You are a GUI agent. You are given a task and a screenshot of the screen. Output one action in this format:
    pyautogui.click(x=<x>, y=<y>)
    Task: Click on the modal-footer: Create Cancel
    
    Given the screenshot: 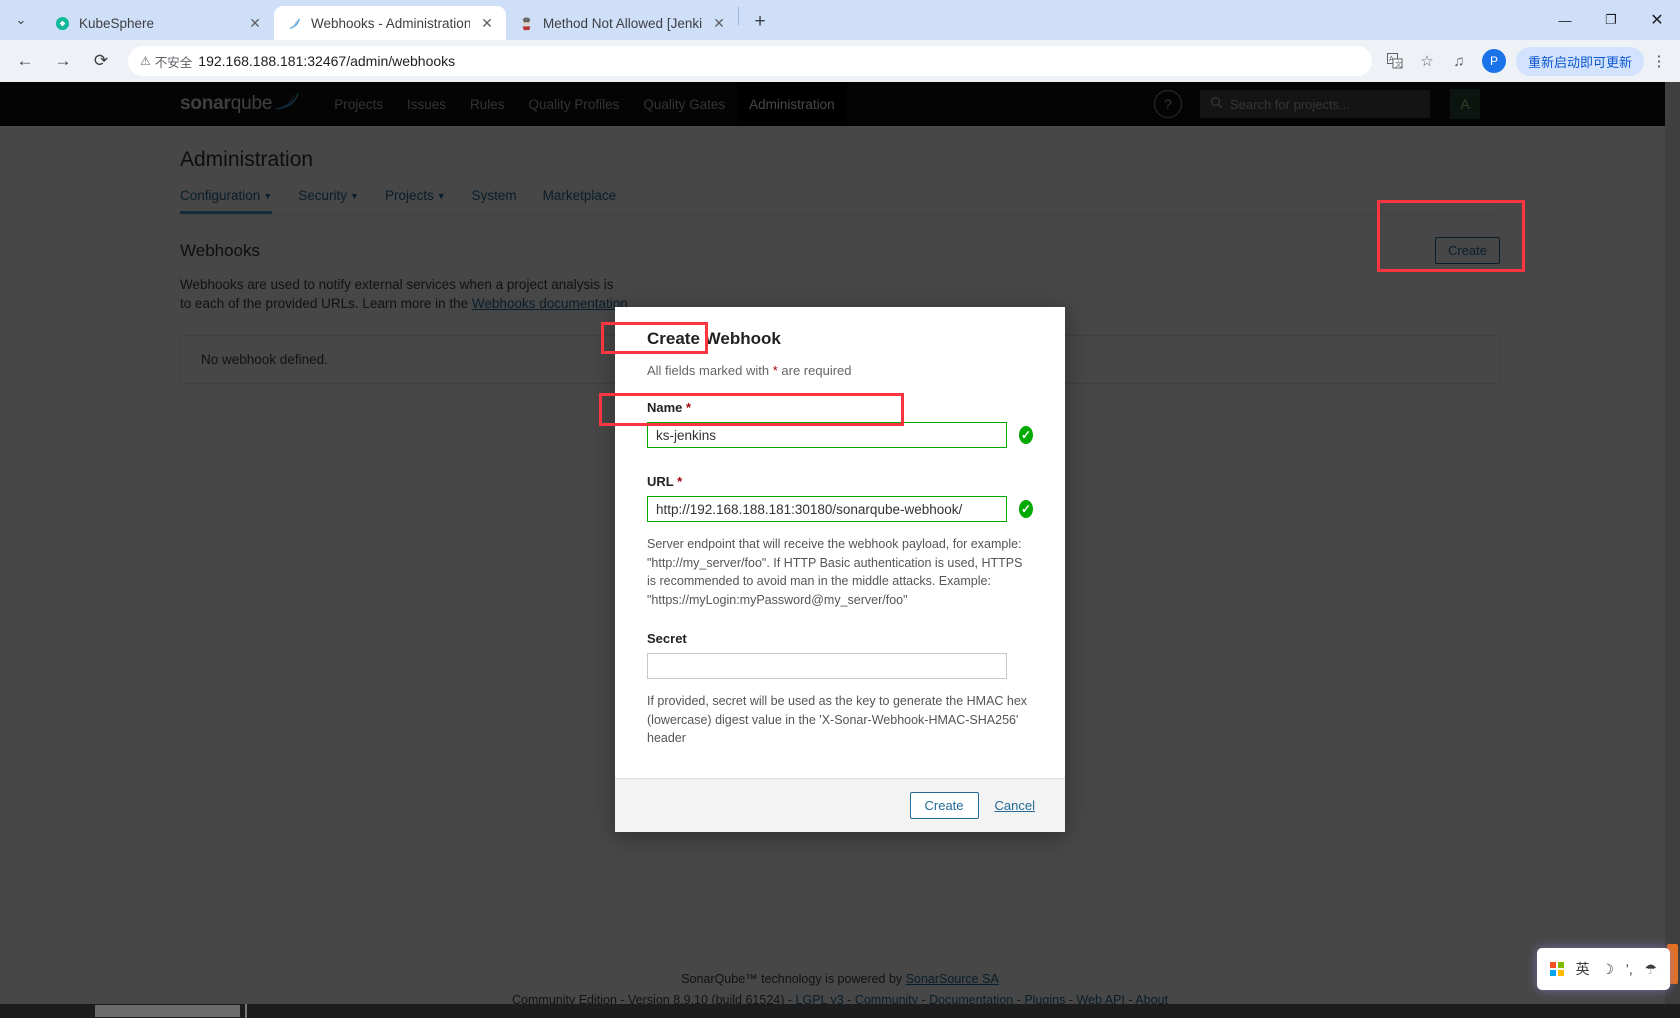 What is the action you would take?
    pyautogui.click(x=840, y=804)
    